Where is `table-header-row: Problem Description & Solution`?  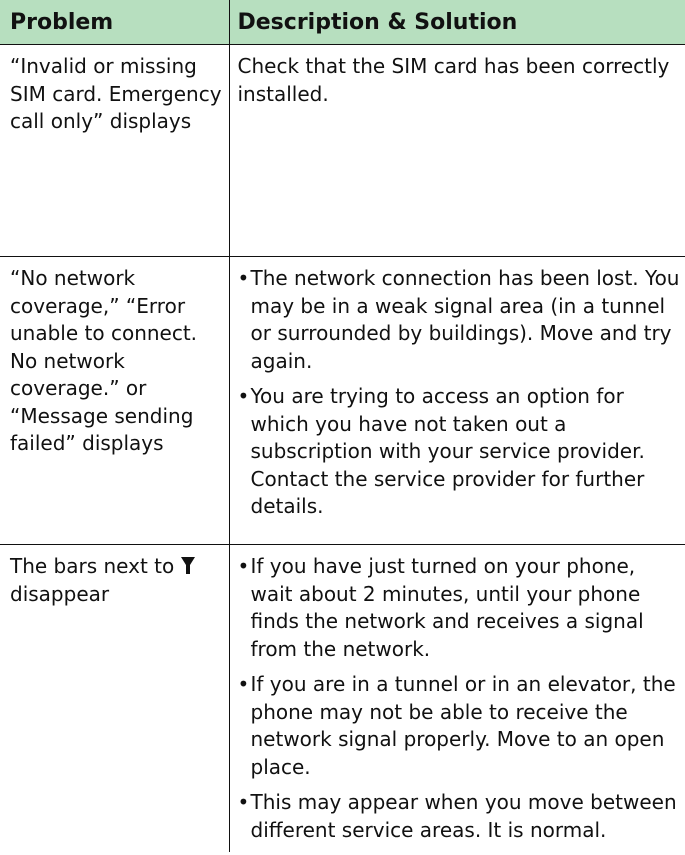
table-header-row: Problem Description & Solution is located at coordinates (342, 22).